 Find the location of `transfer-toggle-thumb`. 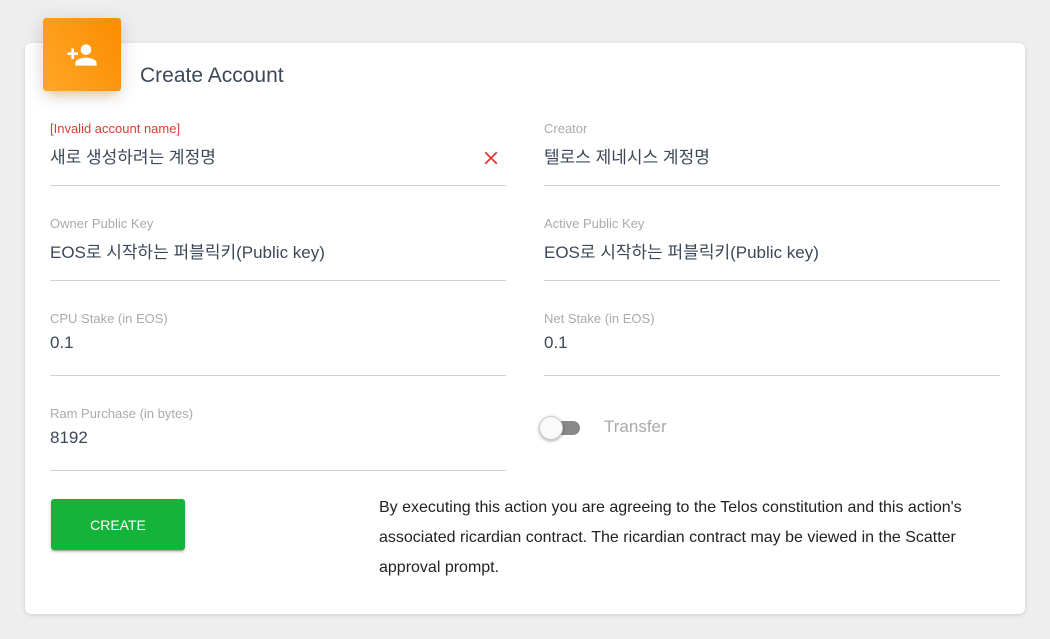

transfer-toggle-thumb is located at coordinates (551, 428).